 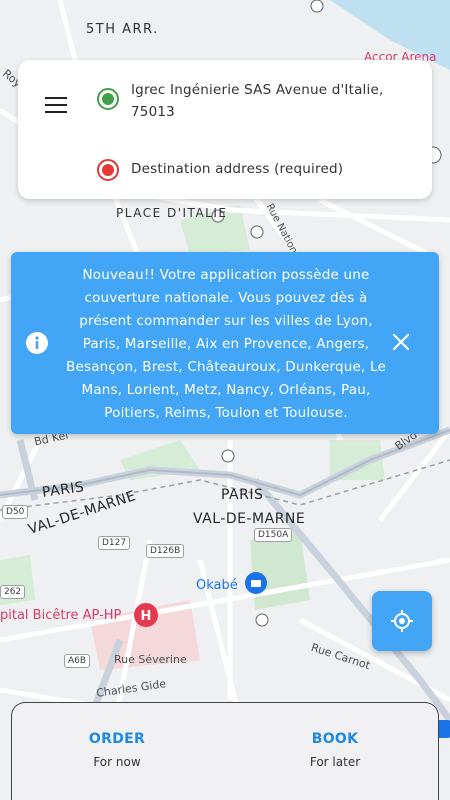 What do you see at coordinates (335, 762) in the screenshot?
I see `book-subtitle: For later` at bounding box center [335, 762].